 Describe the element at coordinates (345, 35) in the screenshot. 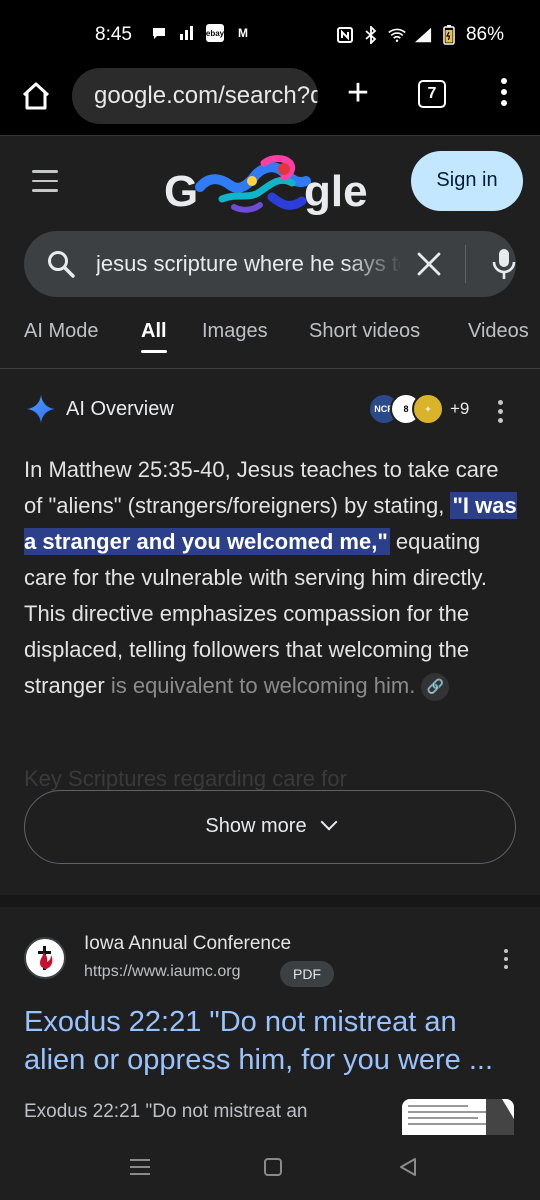

I see `nfc-icon` at that location.